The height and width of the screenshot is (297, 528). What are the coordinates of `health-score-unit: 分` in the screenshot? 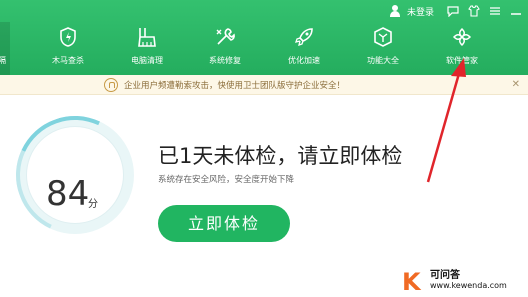 It's located at (93, 204).